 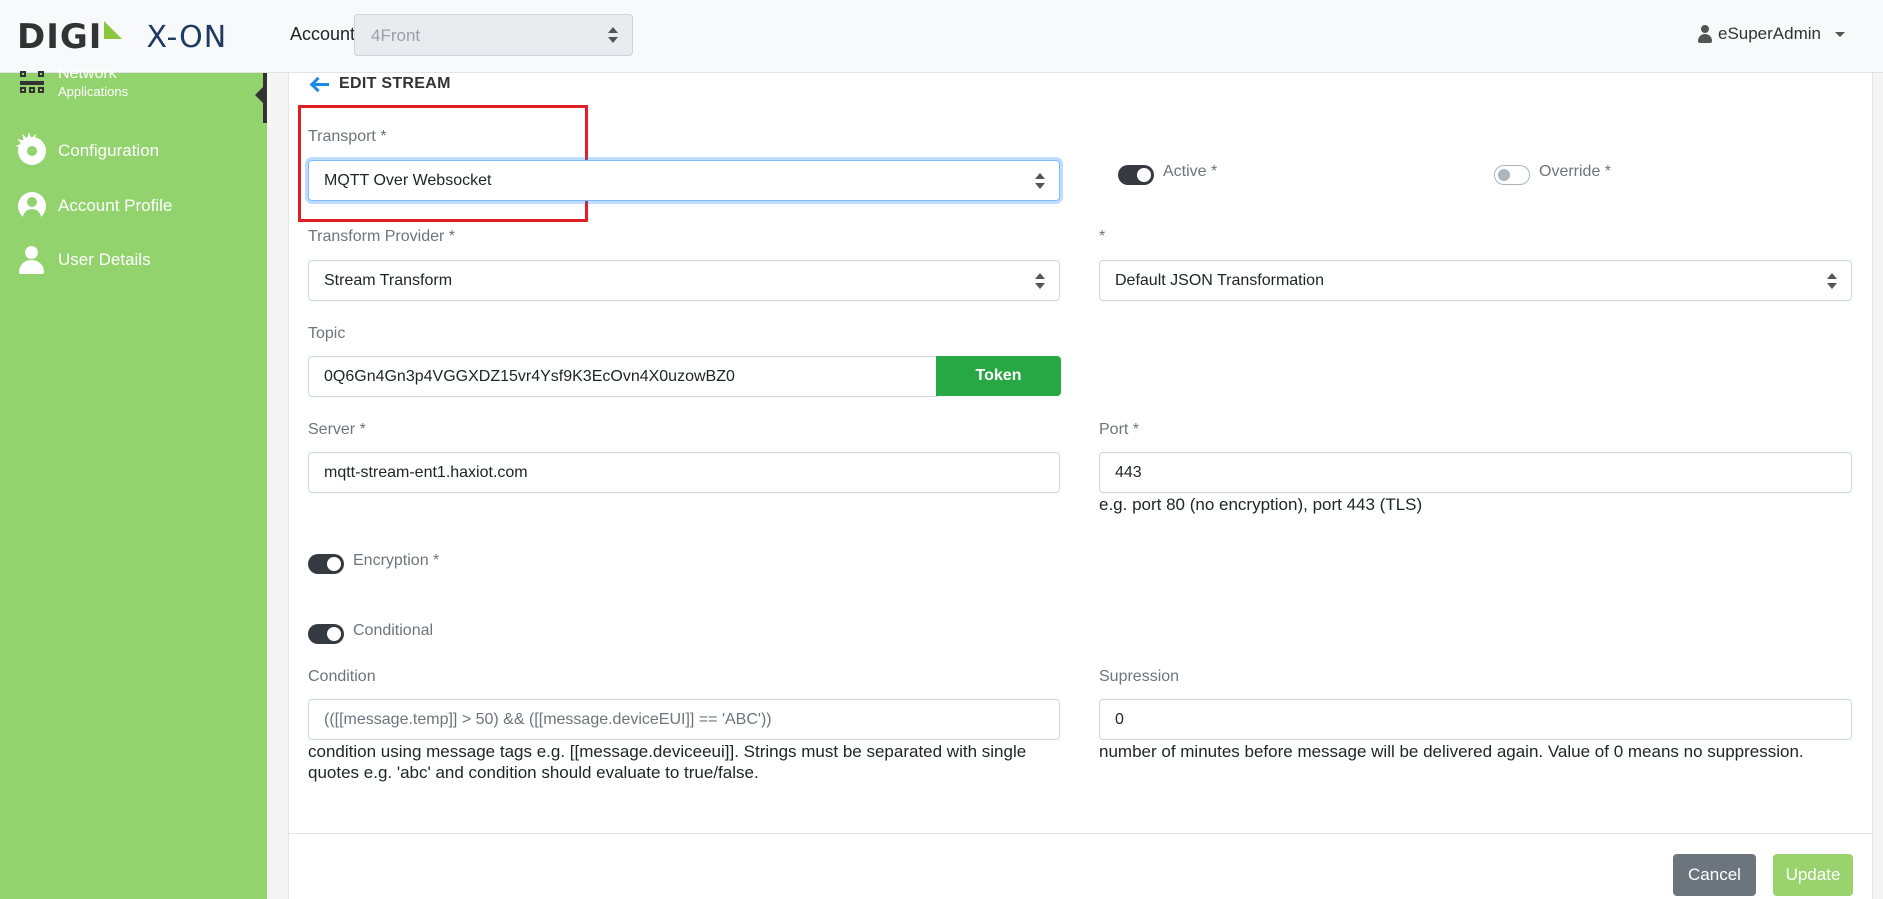 What do you see at coordinates (326, 564) in the screenshot?
I see `encryption-toggle` at bounding box center [326, 564].